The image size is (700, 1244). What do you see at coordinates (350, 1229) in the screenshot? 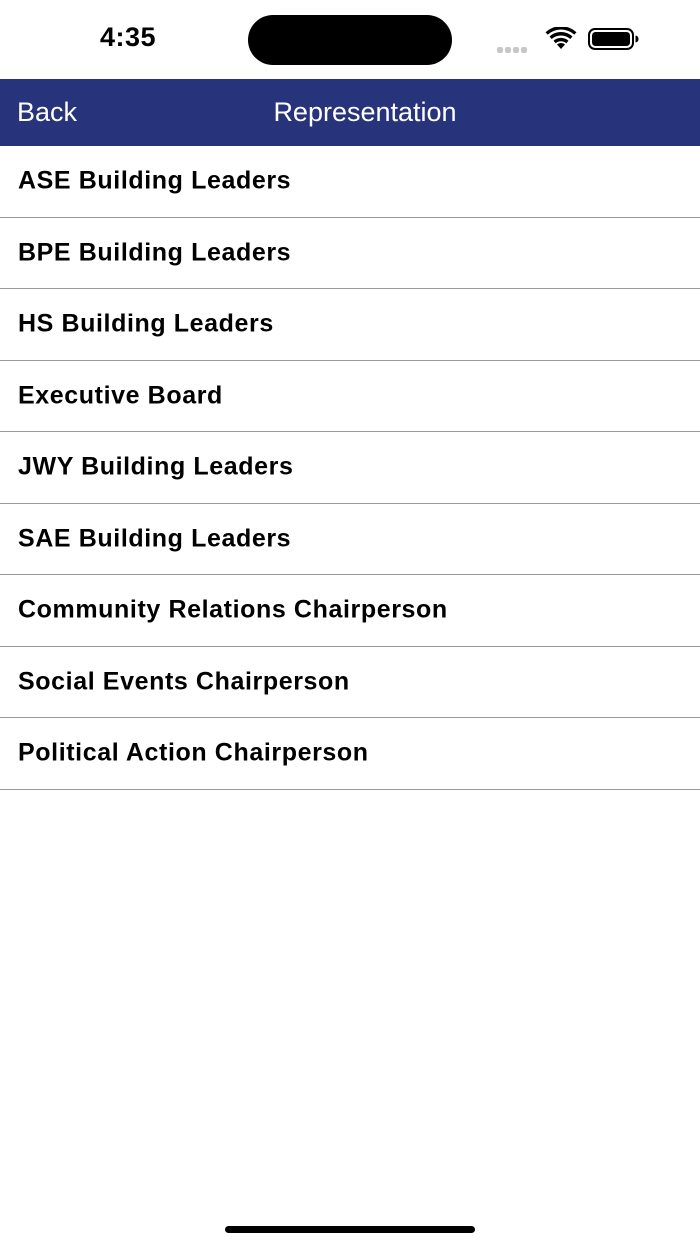
I see `home-indicator` at bounding box center [350, 1229].